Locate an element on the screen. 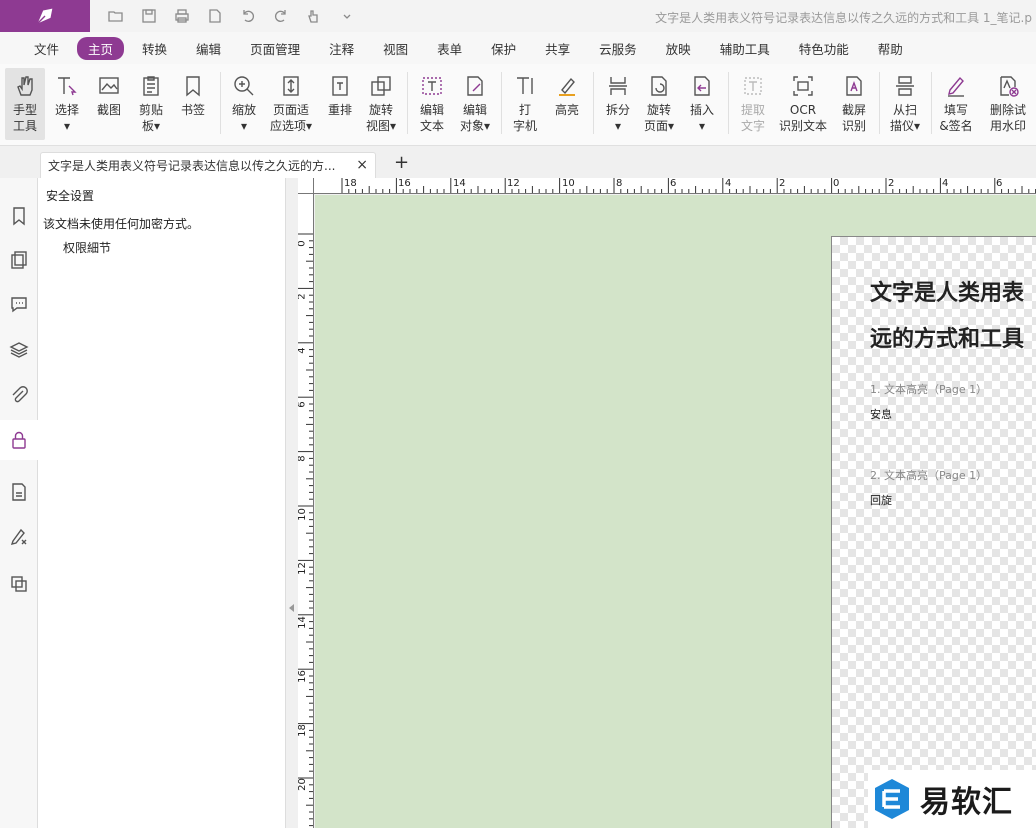 The width and height of the screenshot is (1036, 828). add-tab-icon: + is located at coordinates (401, 162).